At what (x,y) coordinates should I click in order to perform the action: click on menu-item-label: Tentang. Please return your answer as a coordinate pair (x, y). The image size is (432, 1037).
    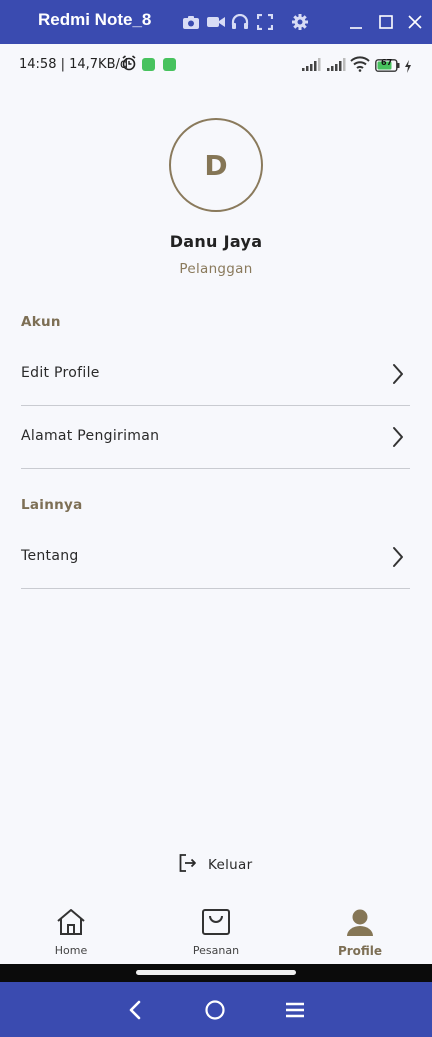
    Looking at the image, I should click on (50, 556).